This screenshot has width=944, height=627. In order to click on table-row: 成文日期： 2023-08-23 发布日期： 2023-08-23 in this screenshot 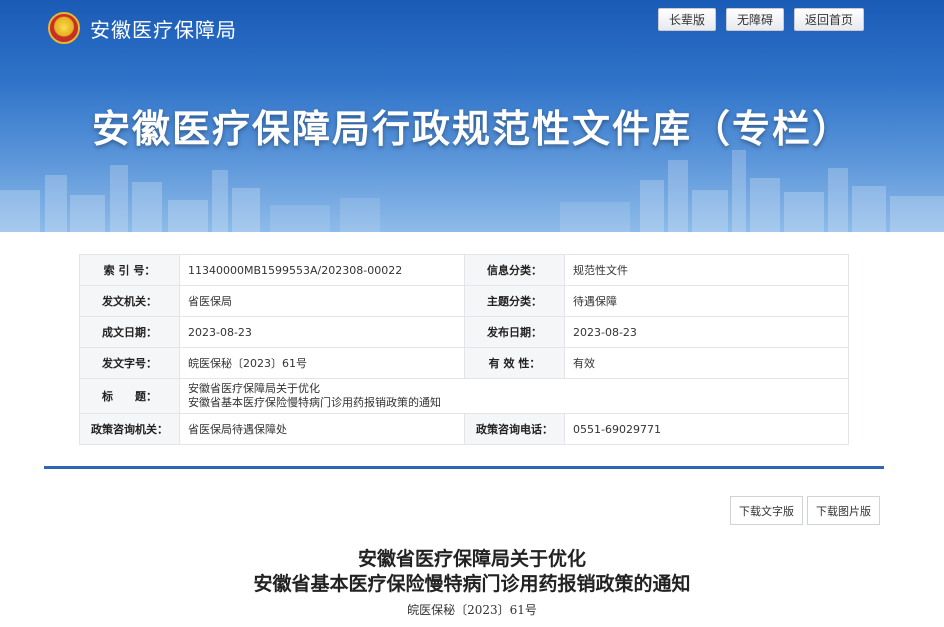, I will do `click(464, 332)`.